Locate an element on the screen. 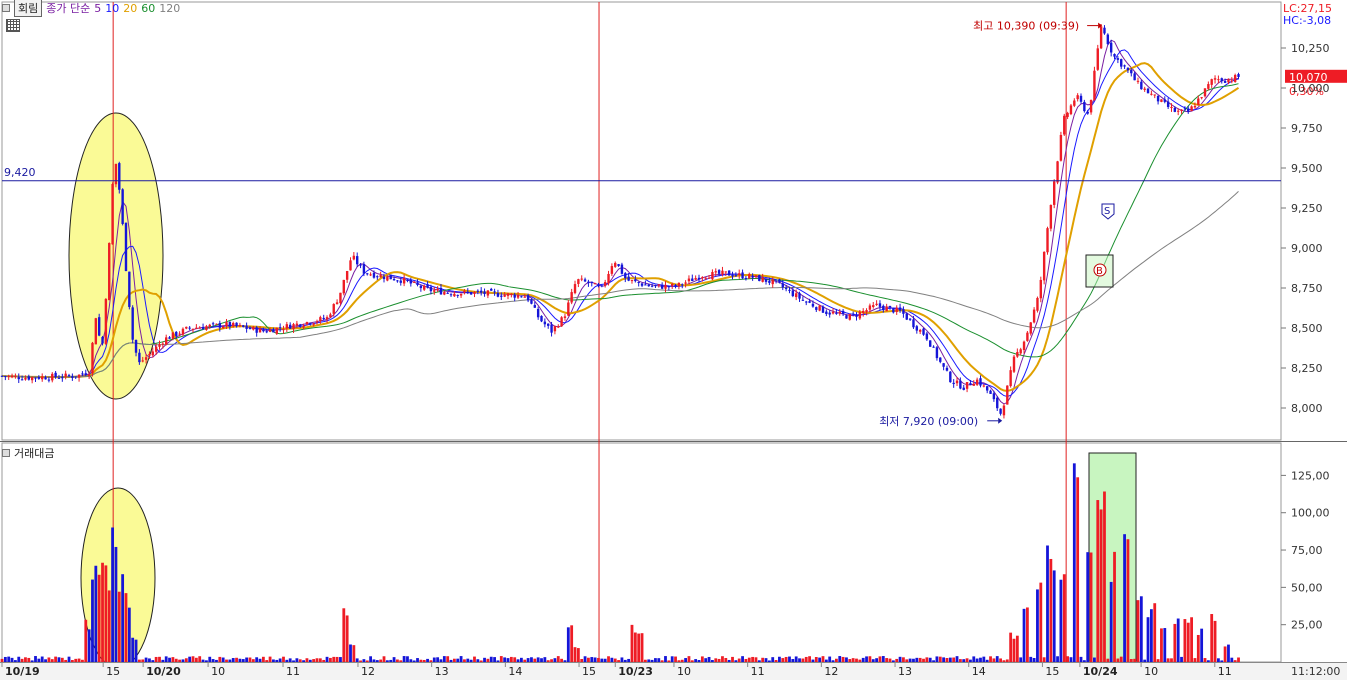  table-view-icon is located at coordinates (13, 25).